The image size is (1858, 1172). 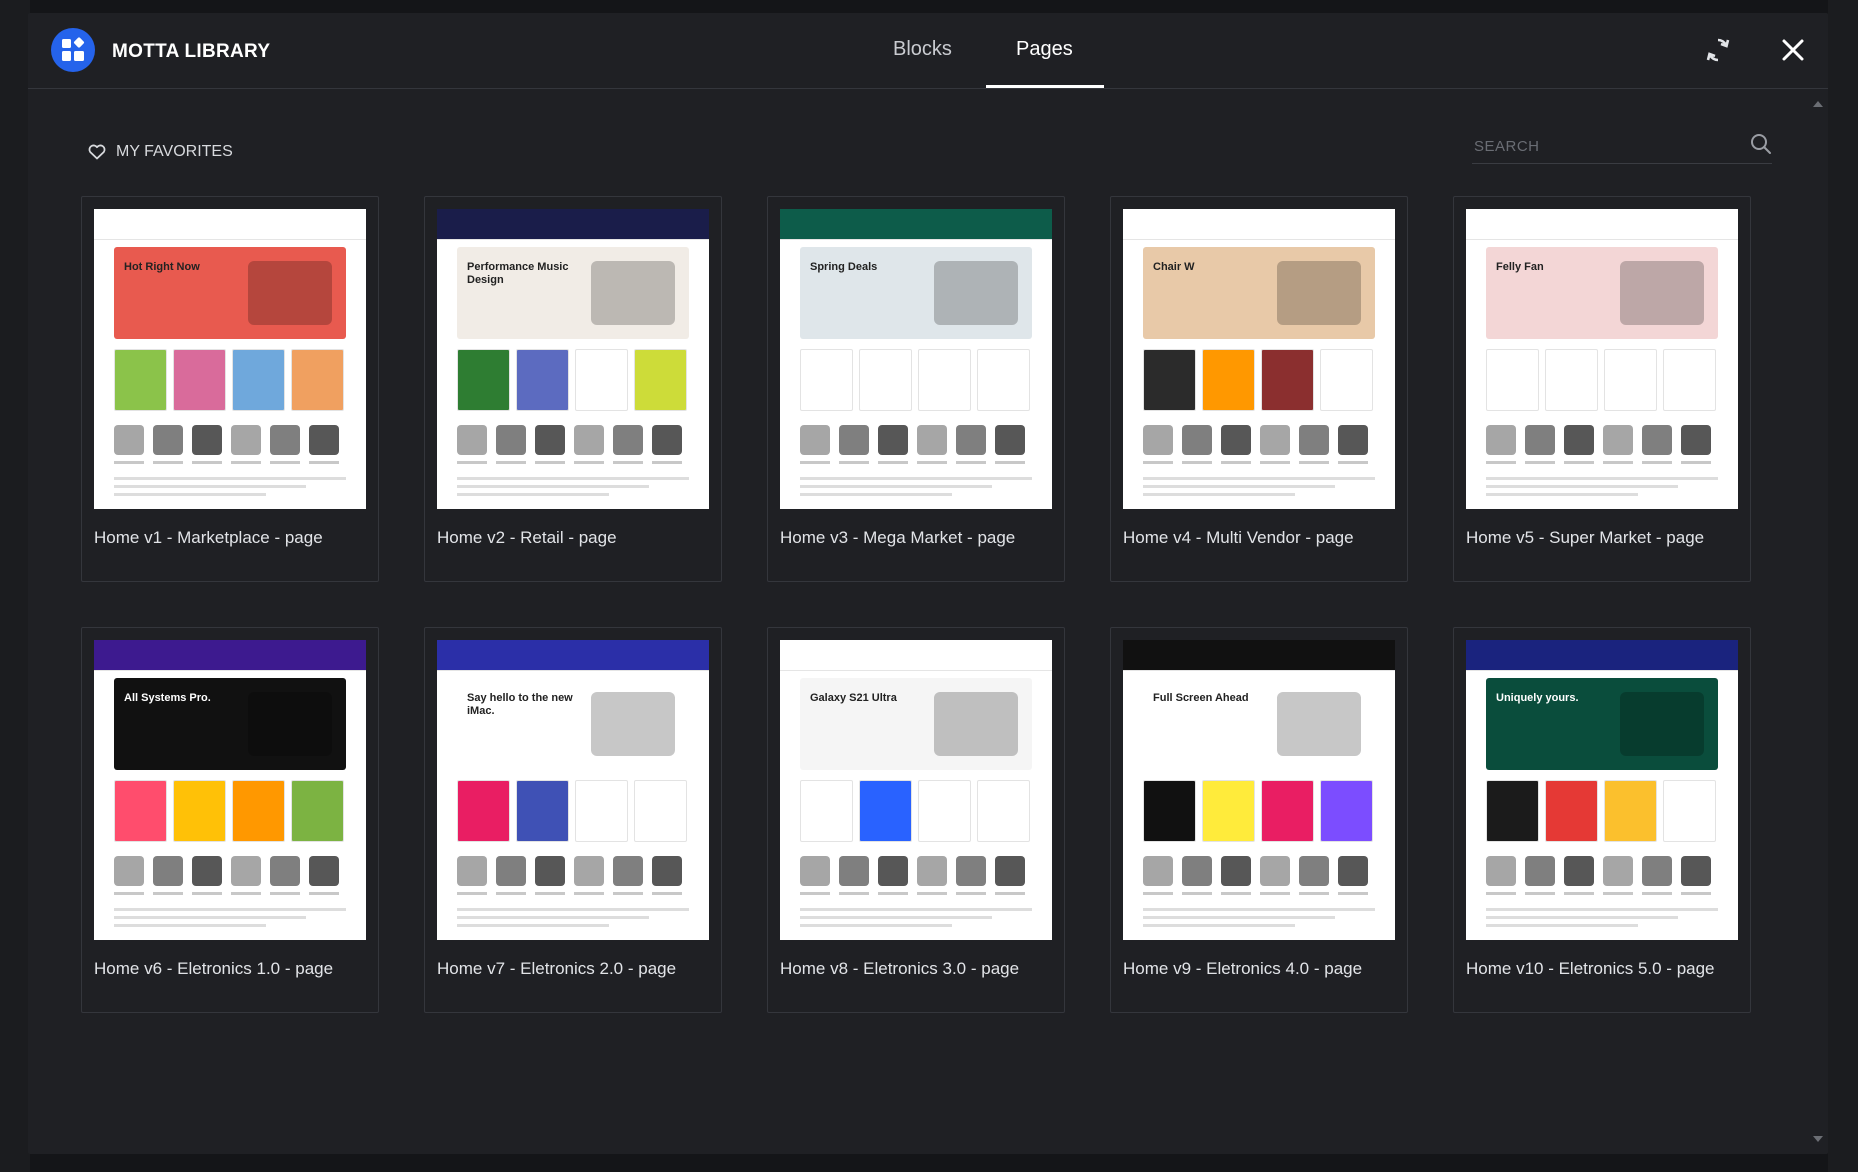 What do you see at coordinates (520, 704) in the screenshot?
I see `thumb-hero-text: Say hello to the new iMac.` at bounding box center [520, 704].